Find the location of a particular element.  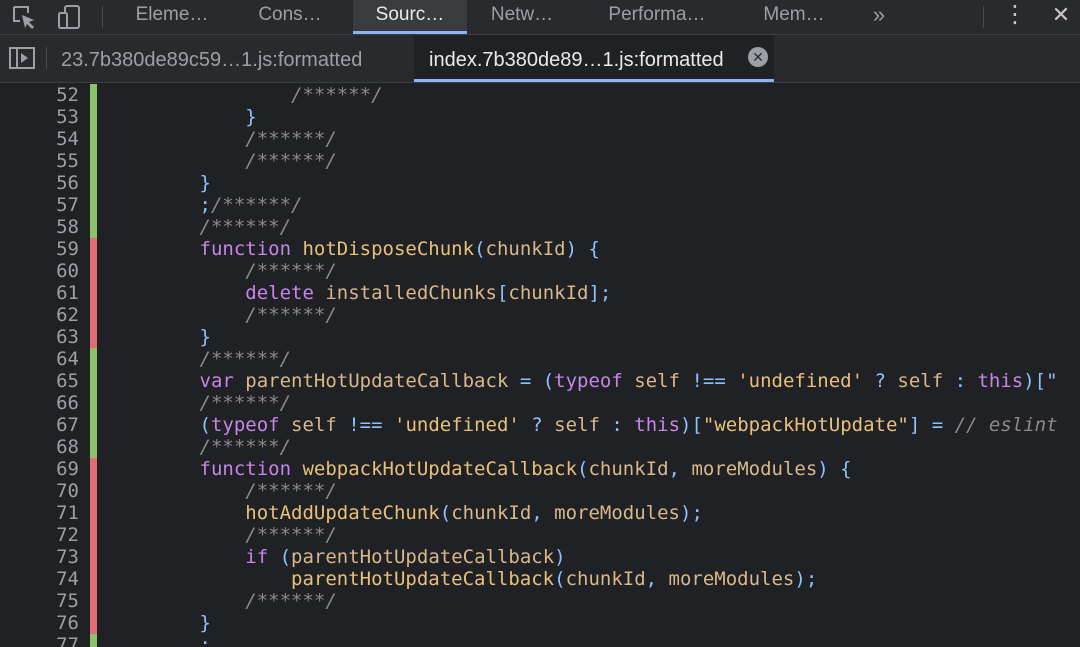

code-line: 66 /******/ is located at coordinates (540, 403).